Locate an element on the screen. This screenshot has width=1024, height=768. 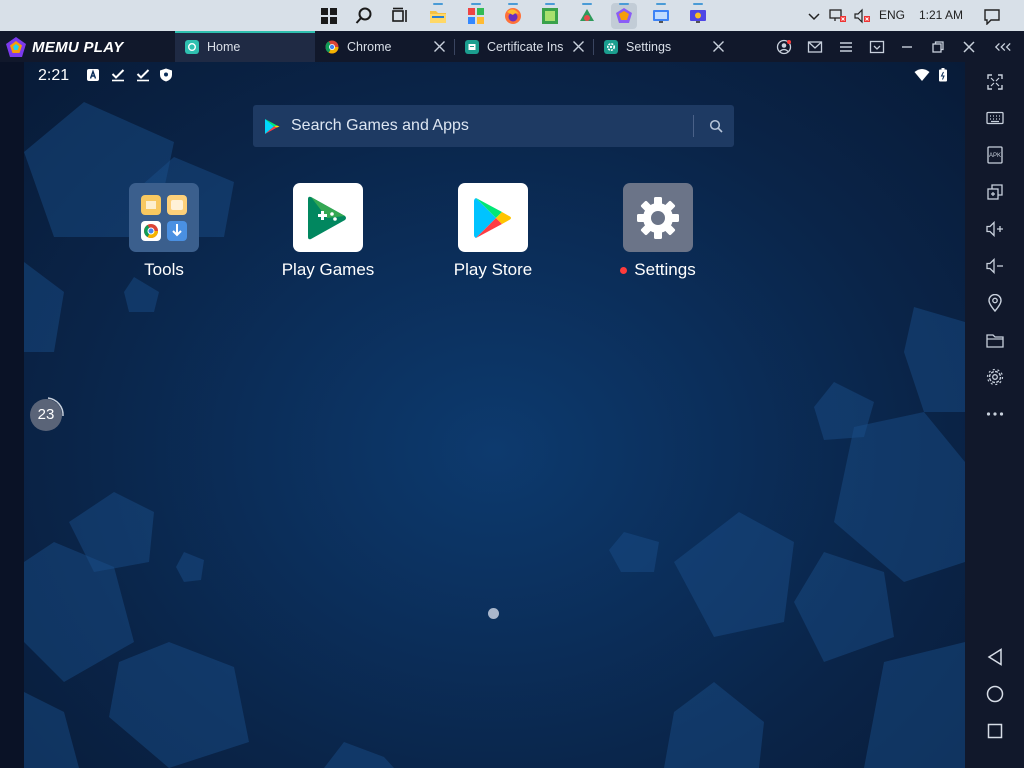
svg-text: APK is located at coordinates (995, 156).